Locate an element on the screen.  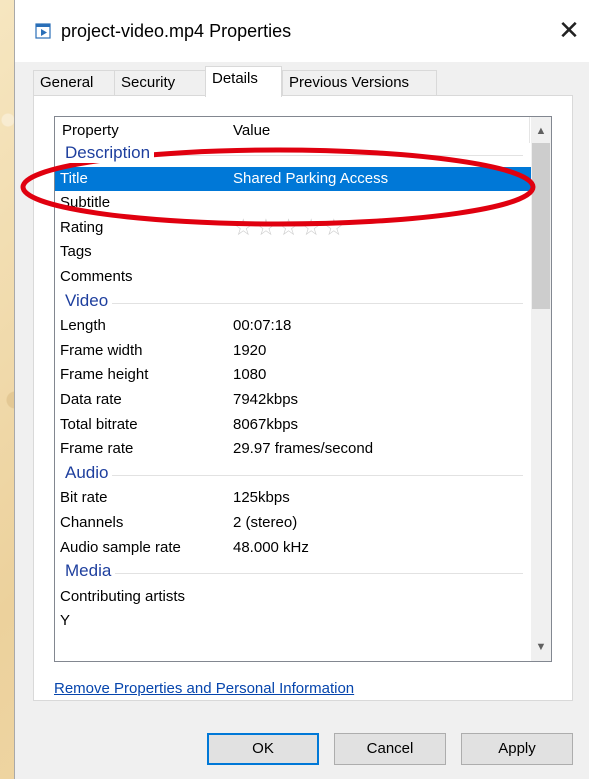
property-row-data-rate: Data rate 7942kbps is located at coordinates (293, 400).